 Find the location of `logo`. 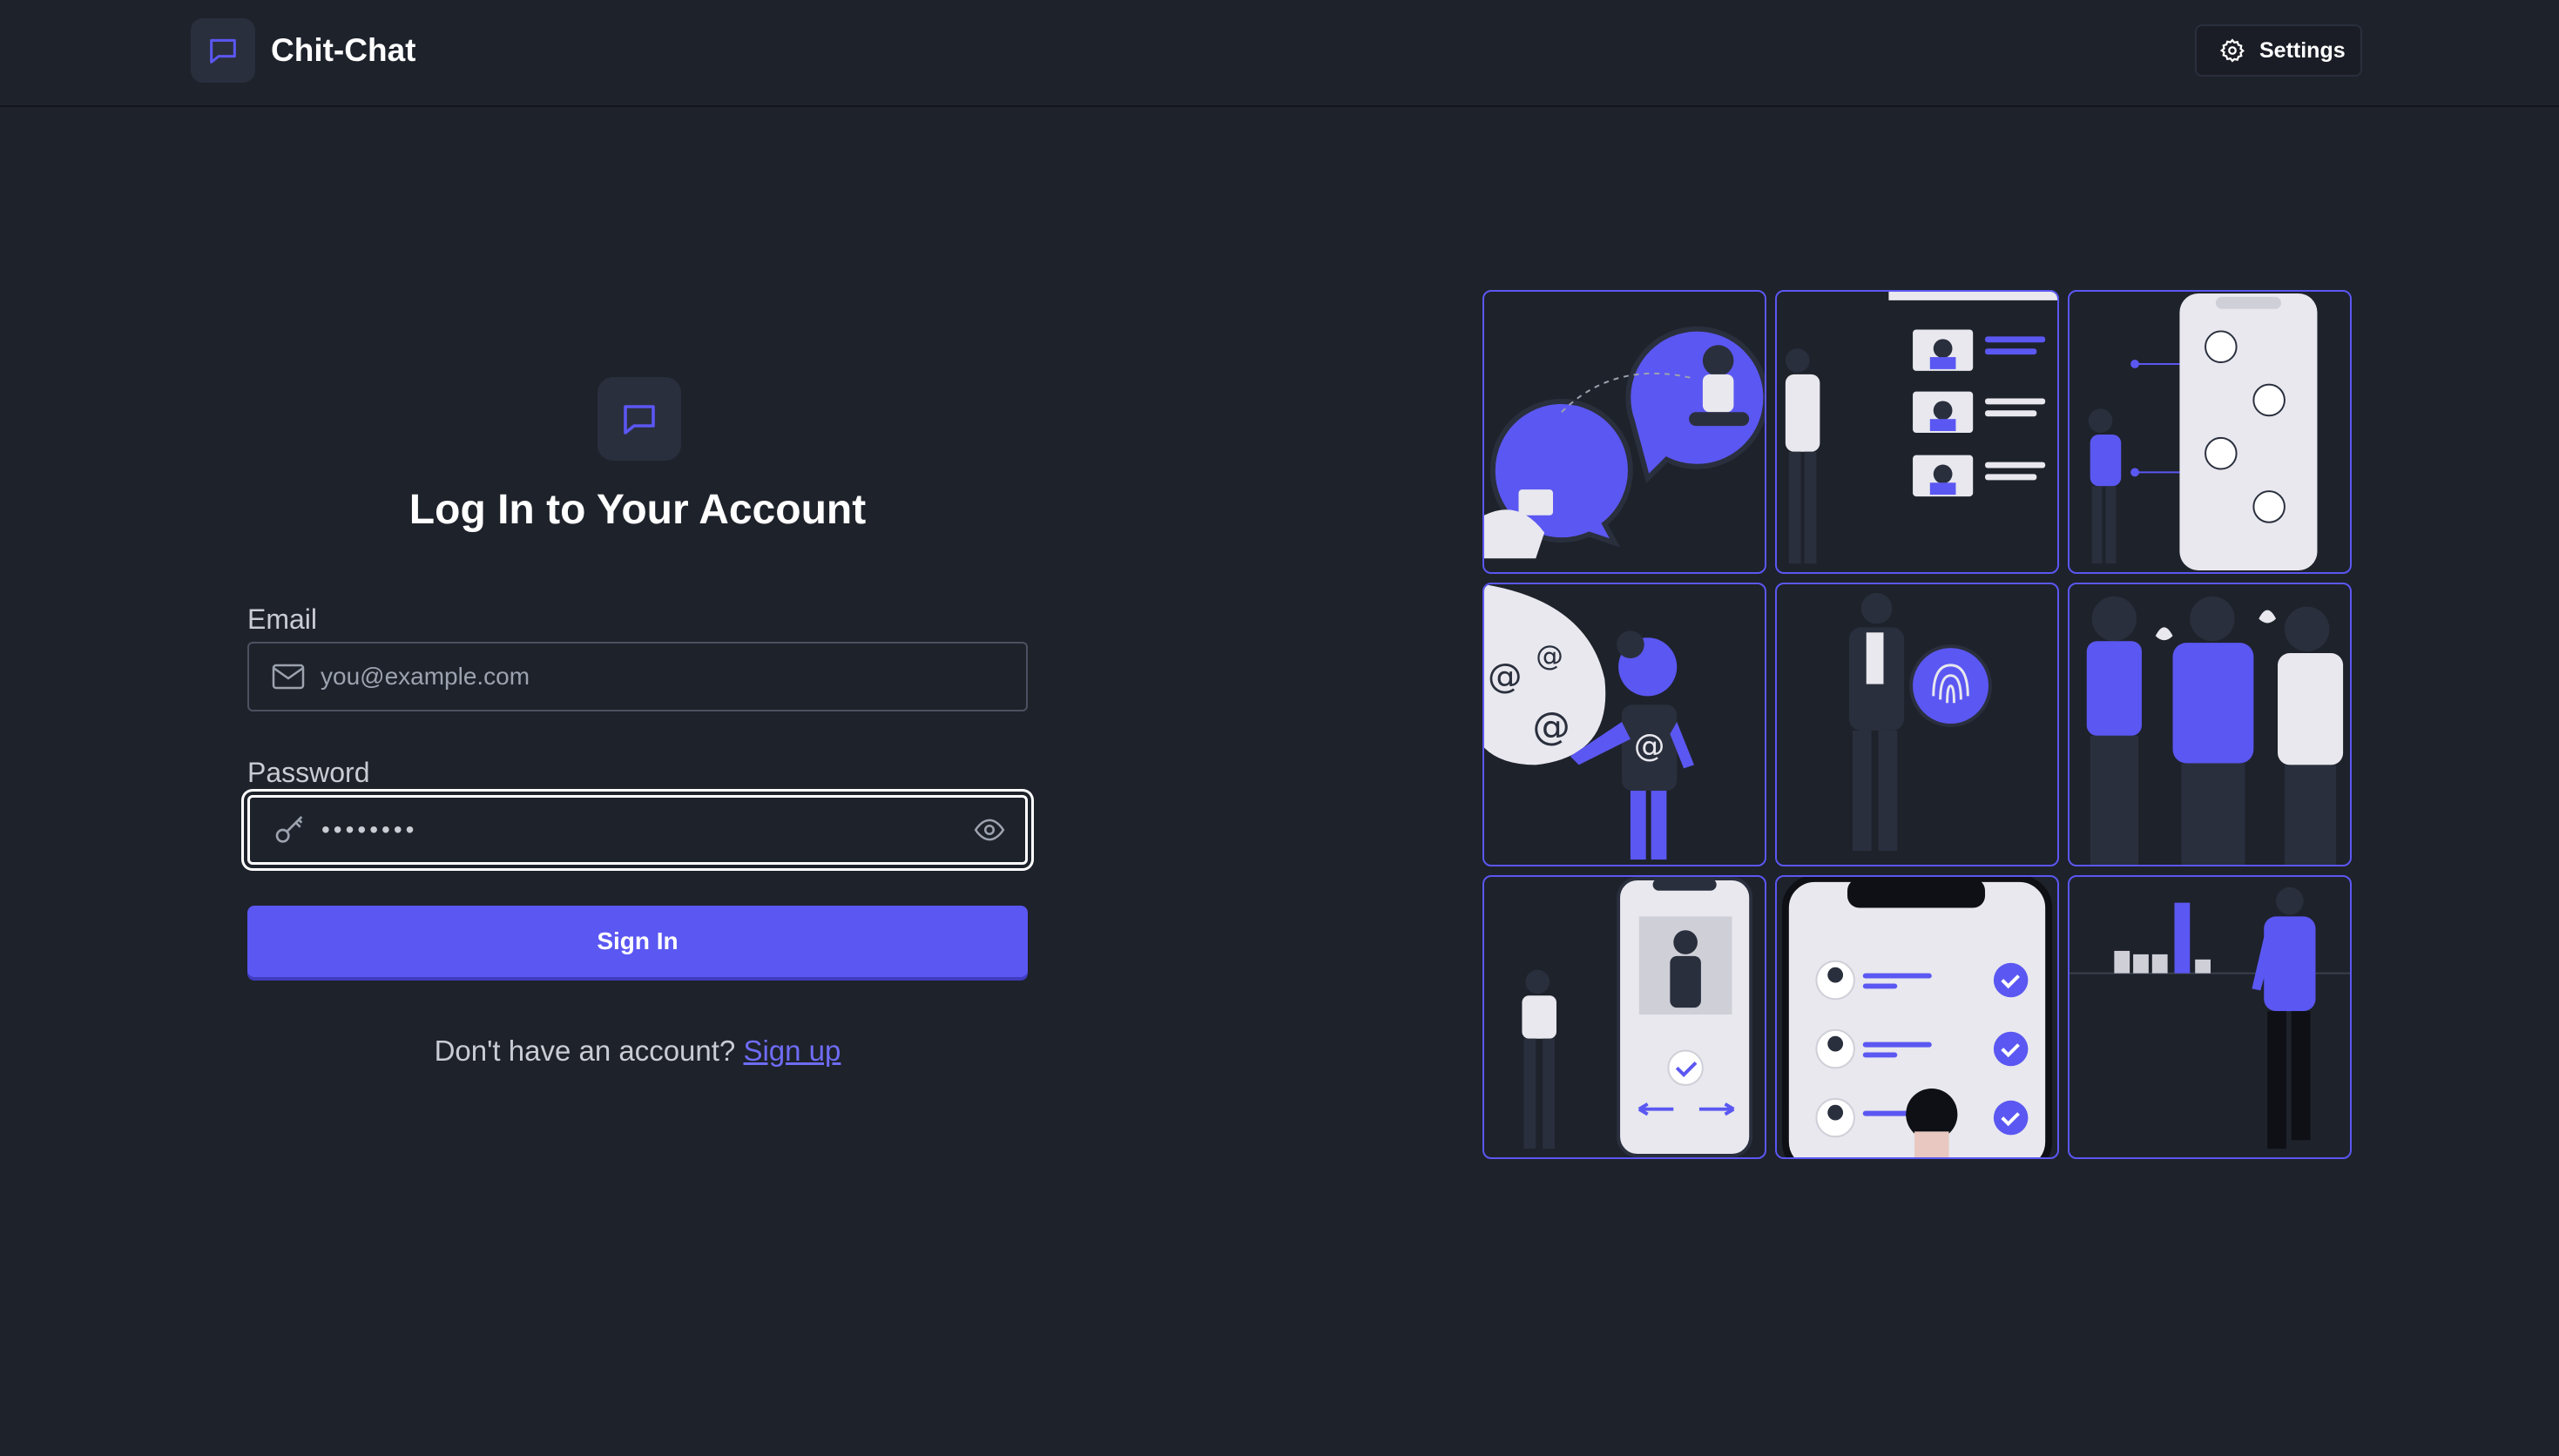

logo is located at coordinates (223, 50).